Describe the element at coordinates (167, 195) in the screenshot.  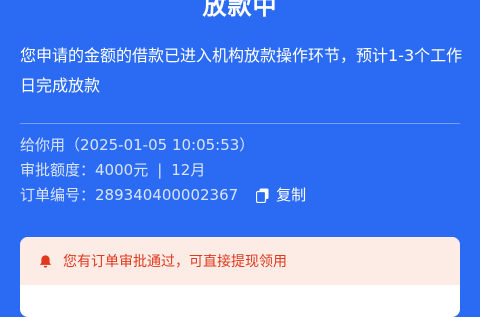
I see `order-number: 289340400002367` at that location.